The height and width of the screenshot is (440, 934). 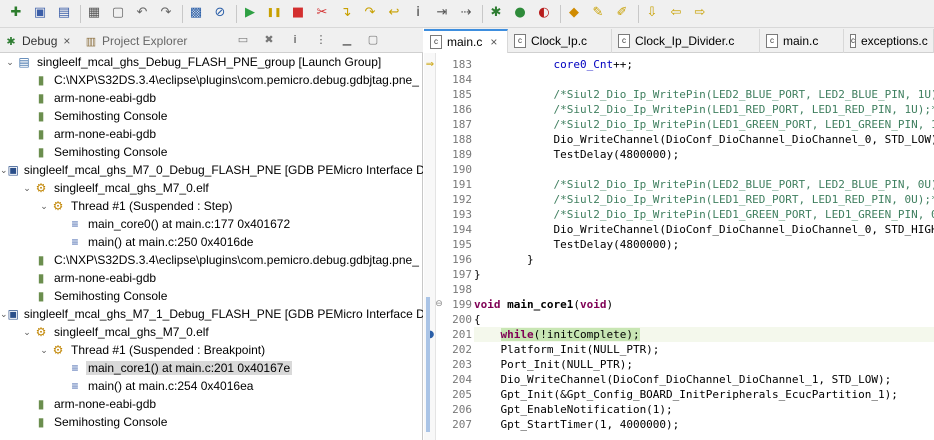 I want to click on maximize-icon: ▢, so click(x=373, y=40).